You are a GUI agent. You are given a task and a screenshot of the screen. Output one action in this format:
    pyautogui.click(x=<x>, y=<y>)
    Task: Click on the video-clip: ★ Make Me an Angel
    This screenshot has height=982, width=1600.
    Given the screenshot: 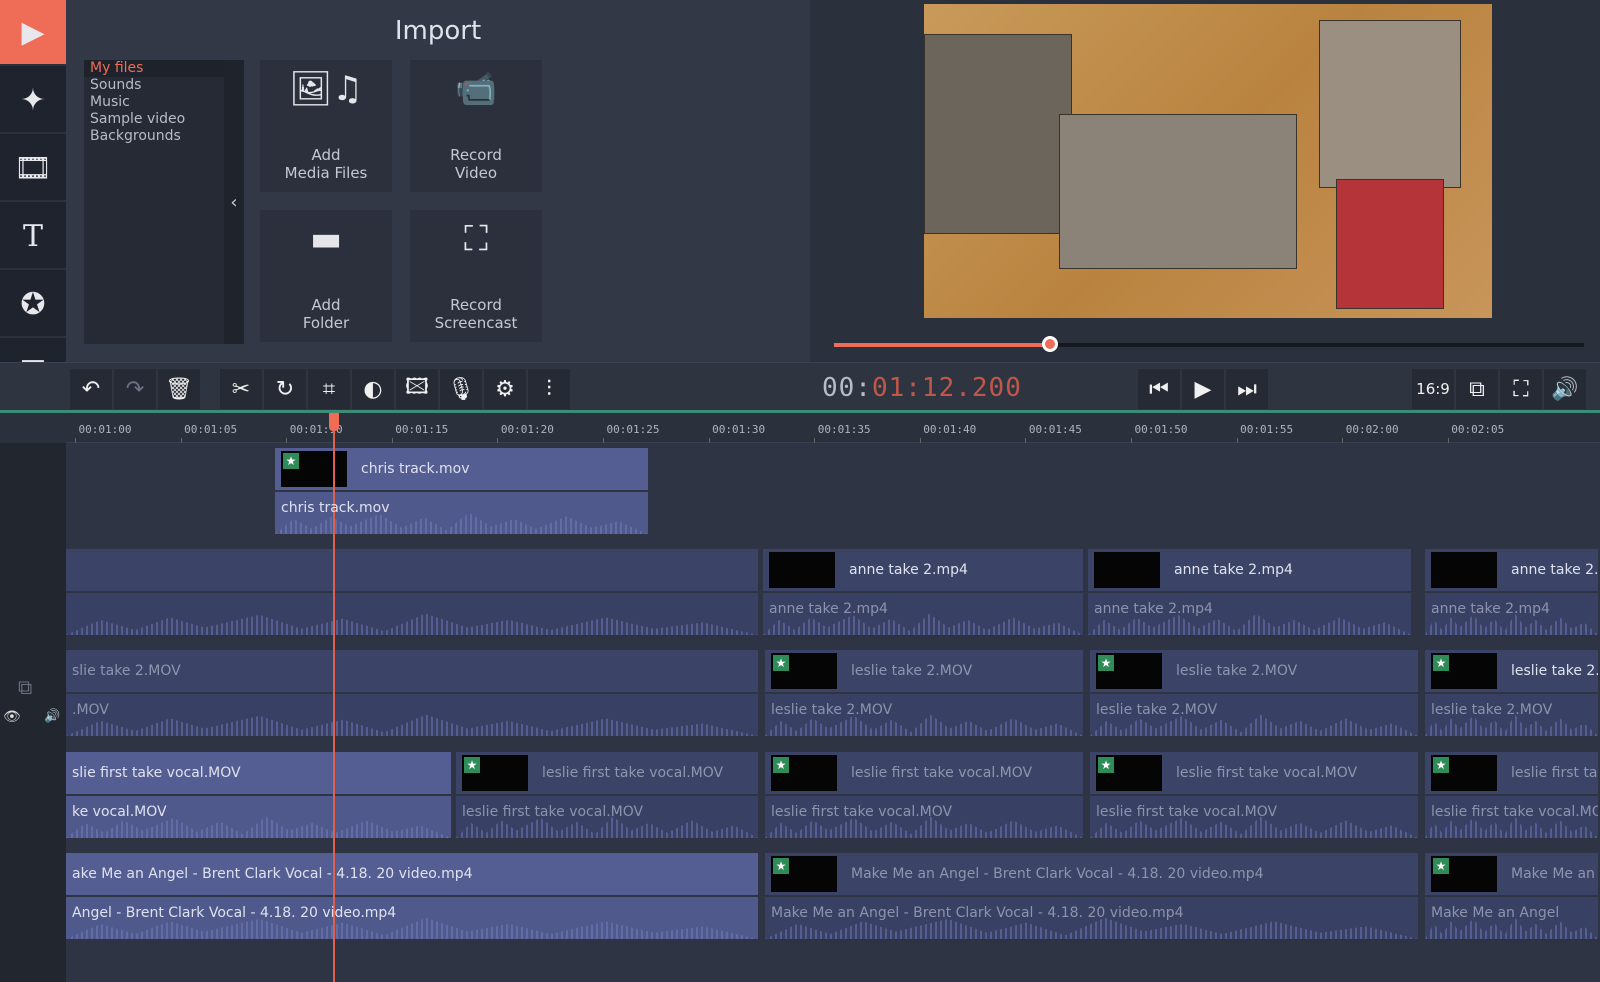 What is the action you would take?
    pyautogui.click(x=1511, y=874)
    